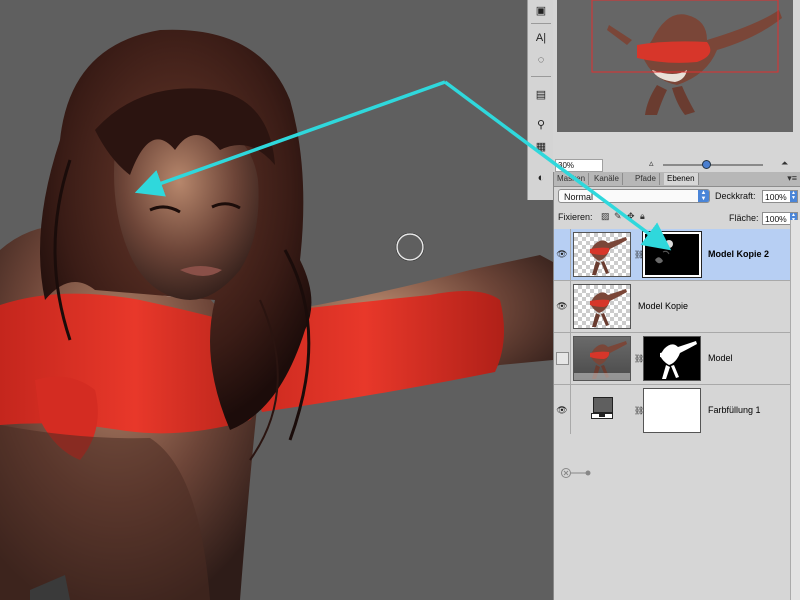  What do you see at coordinates (686, 57) in the screenshot?
I see `navigator-thumbnail-image` at bounding box center [686, 57].